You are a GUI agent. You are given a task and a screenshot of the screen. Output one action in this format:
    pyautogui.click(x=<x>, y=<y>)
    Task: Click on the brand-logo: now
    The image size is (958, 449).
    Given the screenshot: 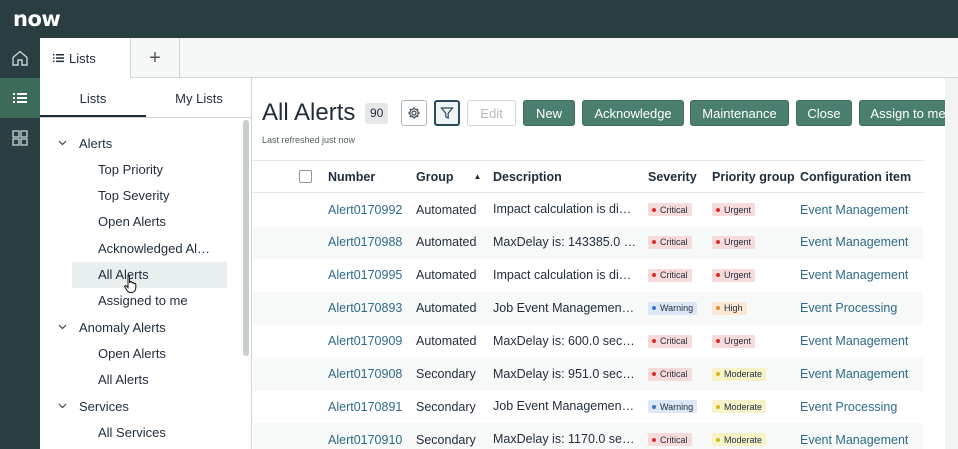 What is the action you would take?
    pyautogui.click(x=37, y=19)
    